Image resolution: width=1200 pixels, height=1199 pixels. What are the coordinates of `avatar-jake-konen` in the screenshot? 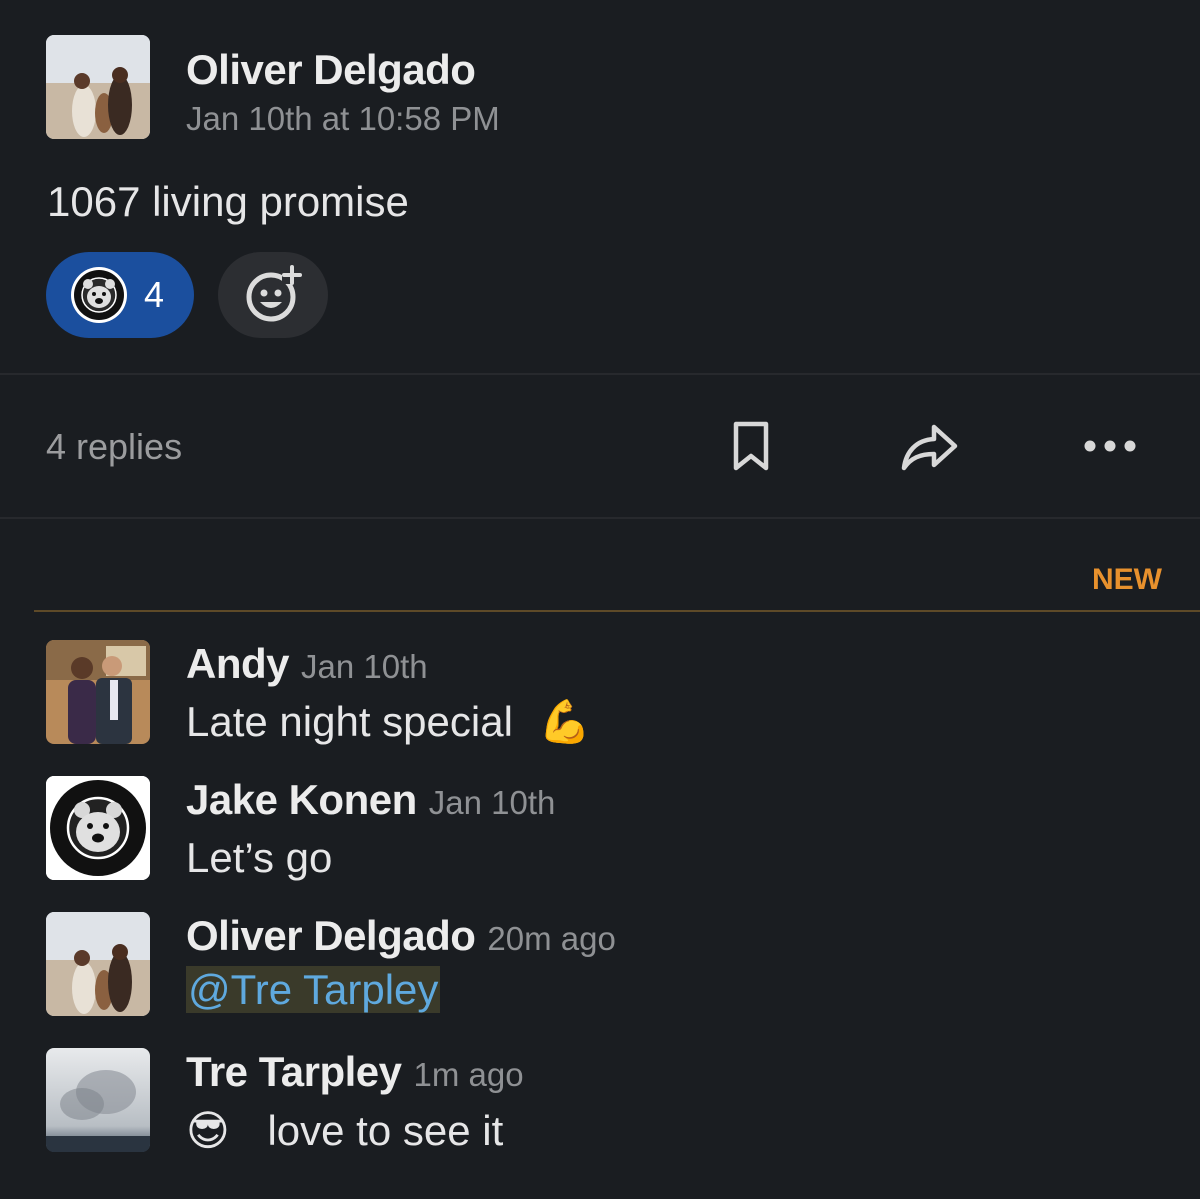 It's located at (98, 828).